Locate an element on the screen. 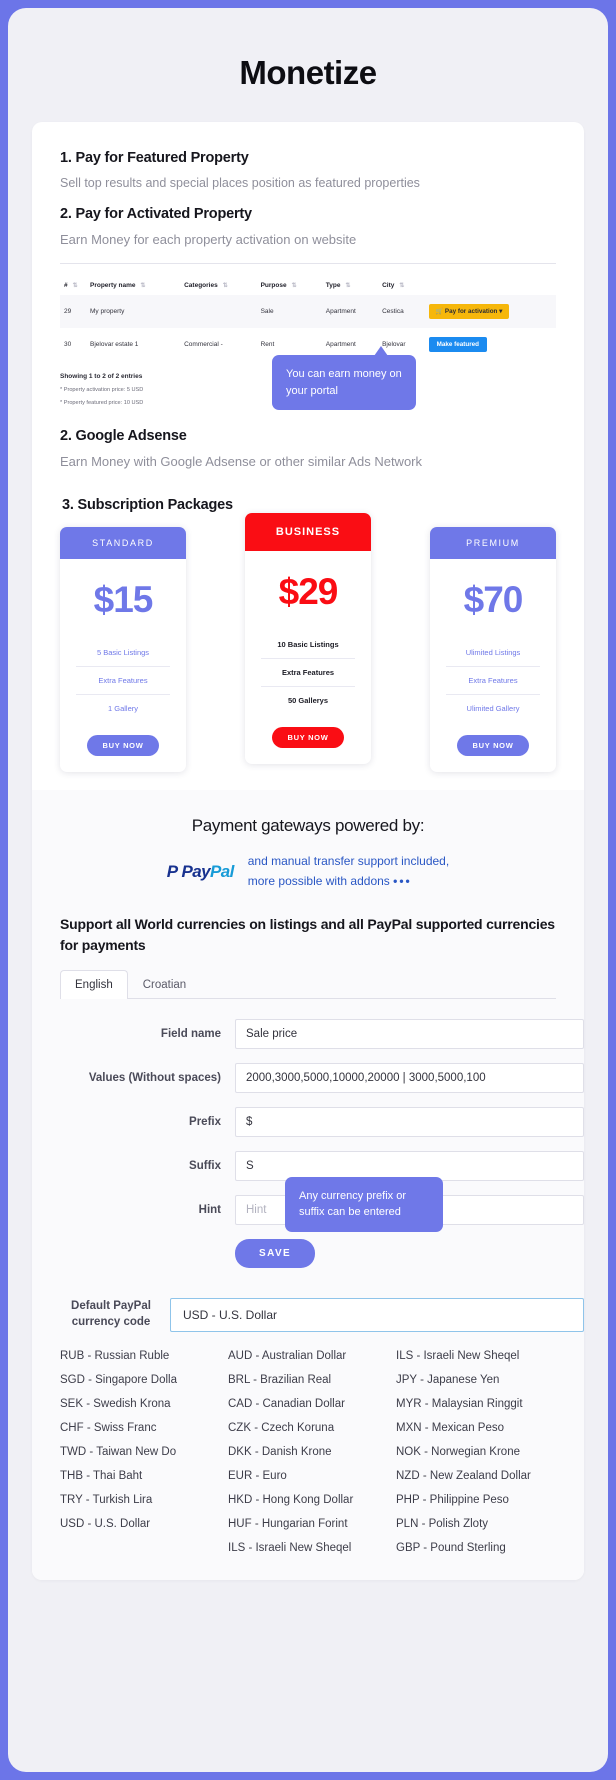  currency-option: PLN - Polish Zloty is located at coordinates (476, 1524).